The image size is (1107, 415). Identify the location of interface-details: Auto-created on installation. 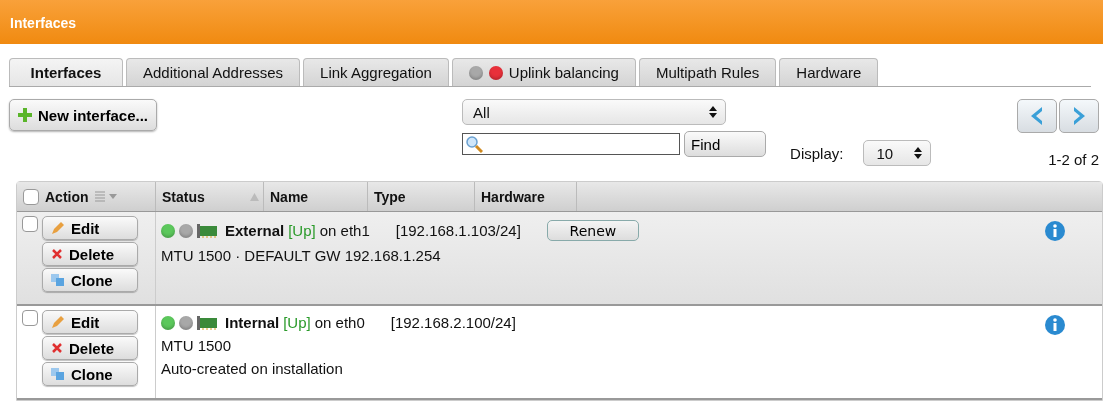
(252, 368).